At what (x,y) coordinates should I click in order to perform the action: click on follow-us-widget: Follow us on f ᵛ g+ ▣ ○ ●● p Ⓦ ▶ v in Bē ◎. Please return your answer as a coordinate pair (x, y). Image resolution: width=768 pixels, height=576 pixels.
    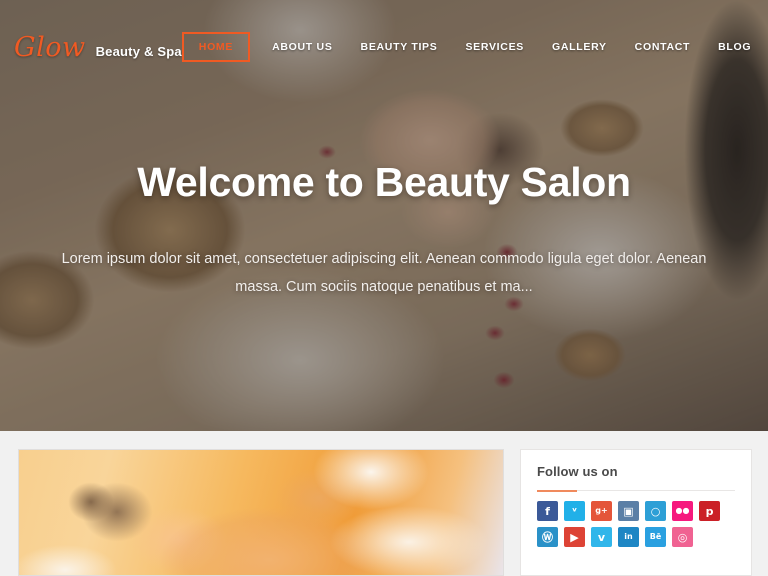
    Looking at the image, I should click on (636, 512).